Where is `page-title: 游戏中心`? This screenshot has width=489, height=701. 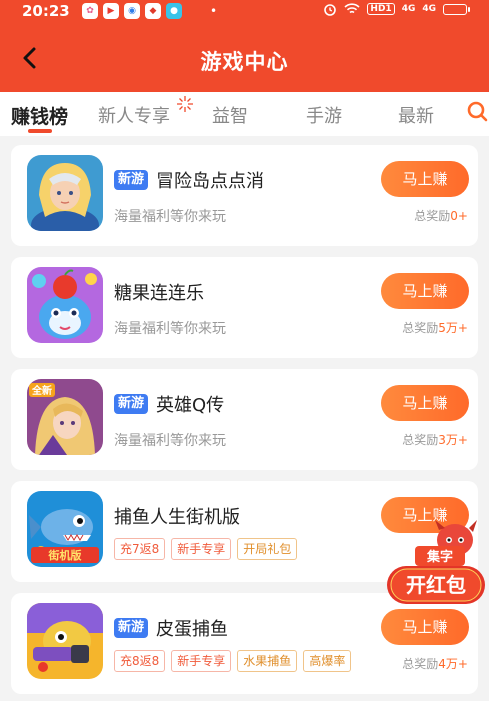 page-title: 游戏中心 is located at coordinates (244, 62).